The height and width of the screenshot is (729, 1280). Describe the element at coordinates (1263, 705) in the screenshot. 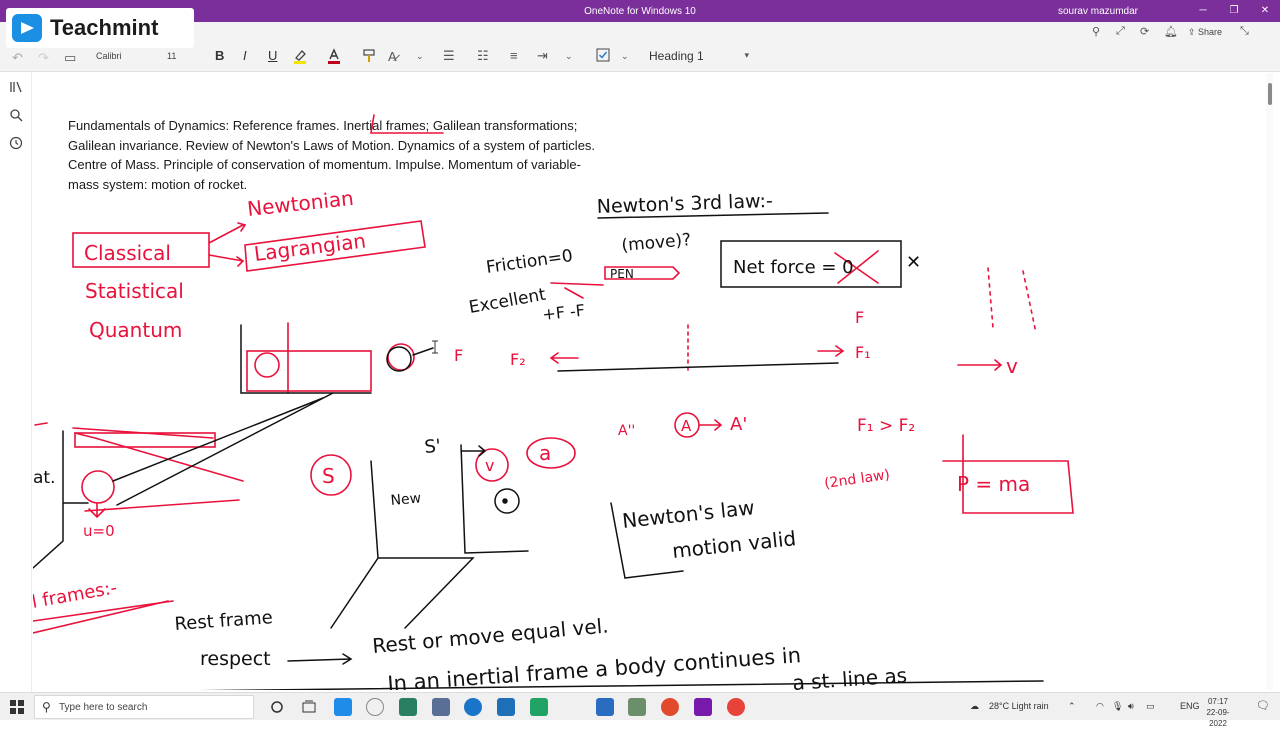

I see `notifications-icon: 🗨︎` at that location.